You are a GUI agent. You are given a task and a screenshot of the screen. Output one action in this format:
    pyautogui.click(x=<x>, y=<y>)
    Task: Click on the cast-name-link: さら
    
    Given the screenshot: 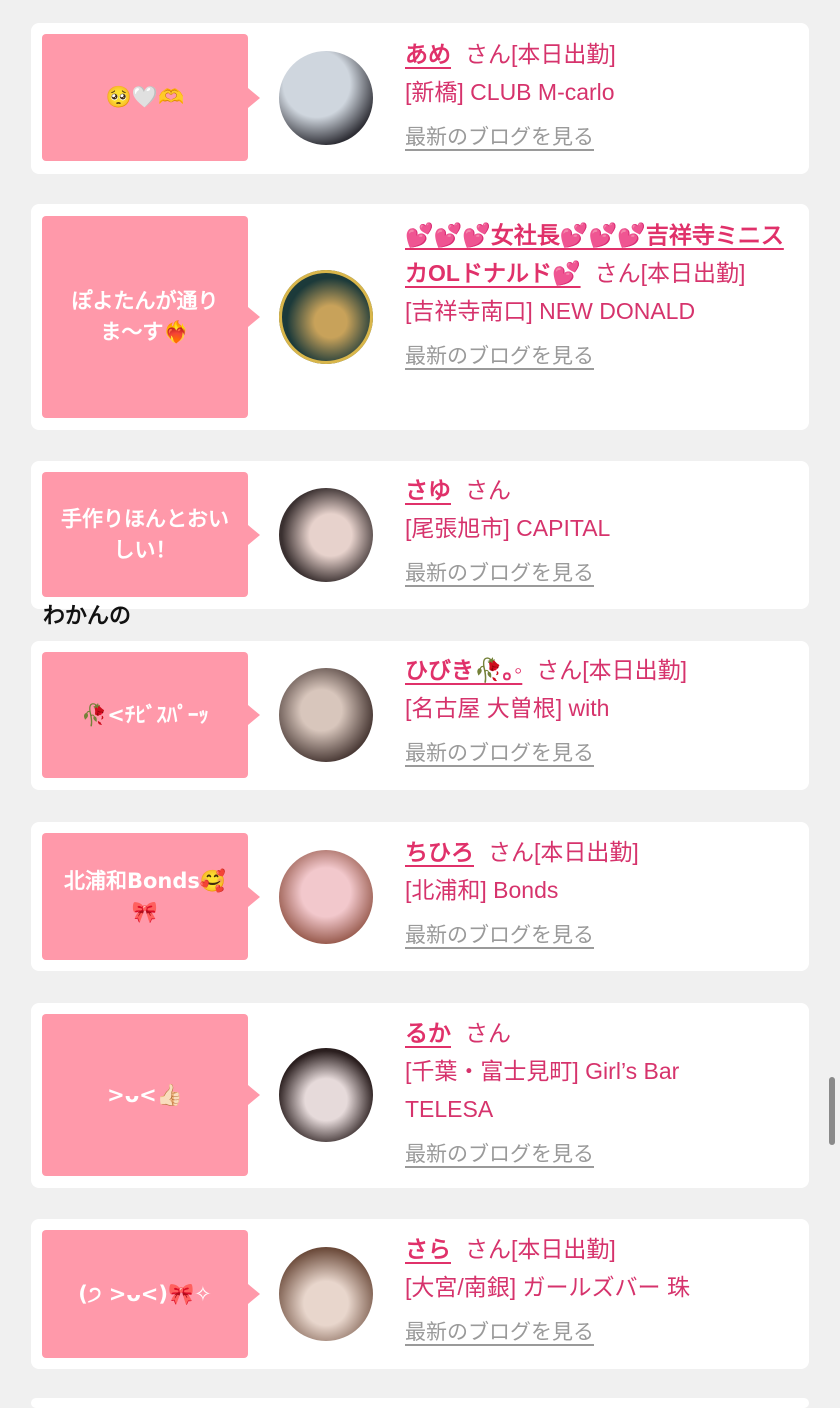 What is the action you would take?
    pyautogui.click(x=428, y=1249)
    